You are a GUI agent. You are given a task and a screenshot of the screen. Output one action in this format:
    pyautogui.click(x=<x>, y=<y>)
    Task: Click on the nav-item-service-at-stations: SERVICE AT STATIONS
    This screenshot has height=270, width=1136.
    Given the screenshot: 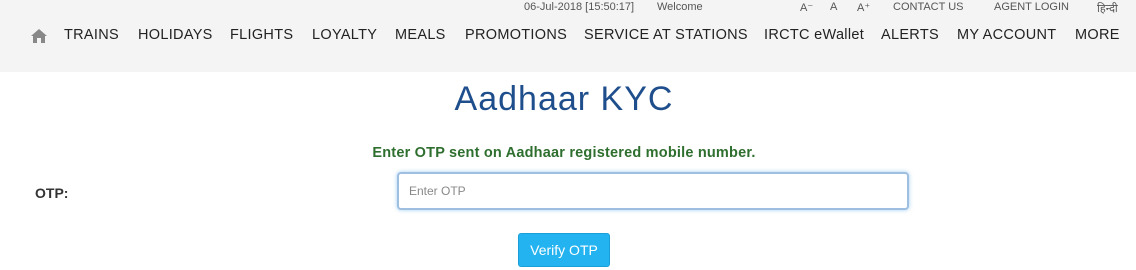 What is the action you would take?
    pyautogui.click(x=666, y=35)
    